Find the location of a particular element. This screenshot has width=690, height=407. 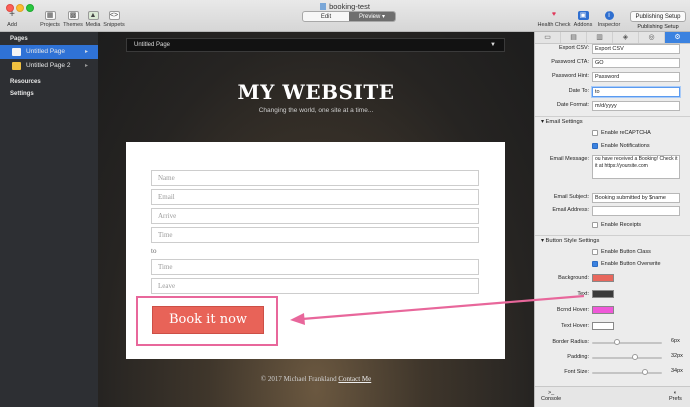

sidebar-item-untitled-page-2: Untitled Page 2 ▸ is located at coordinates (49, 66).